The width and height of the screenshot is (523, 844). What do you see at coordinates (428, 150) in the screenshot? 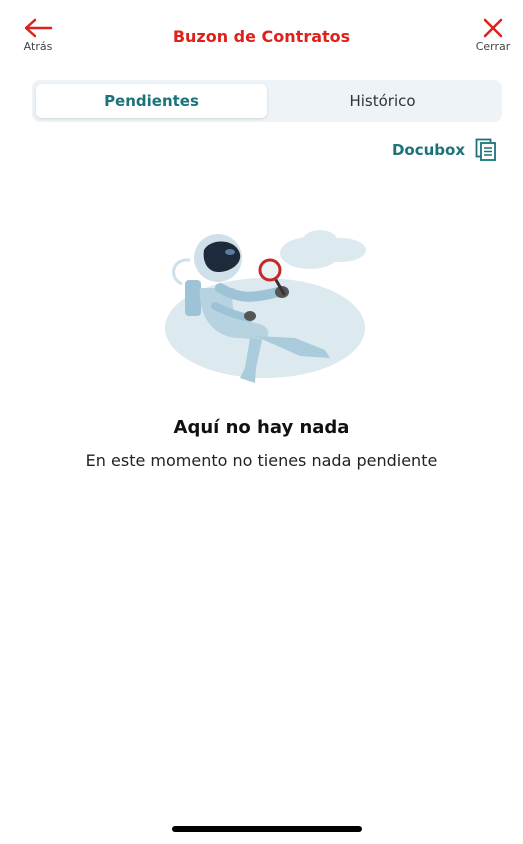
I see `docubox-label: Docubox` at bounding box center [428, 150].